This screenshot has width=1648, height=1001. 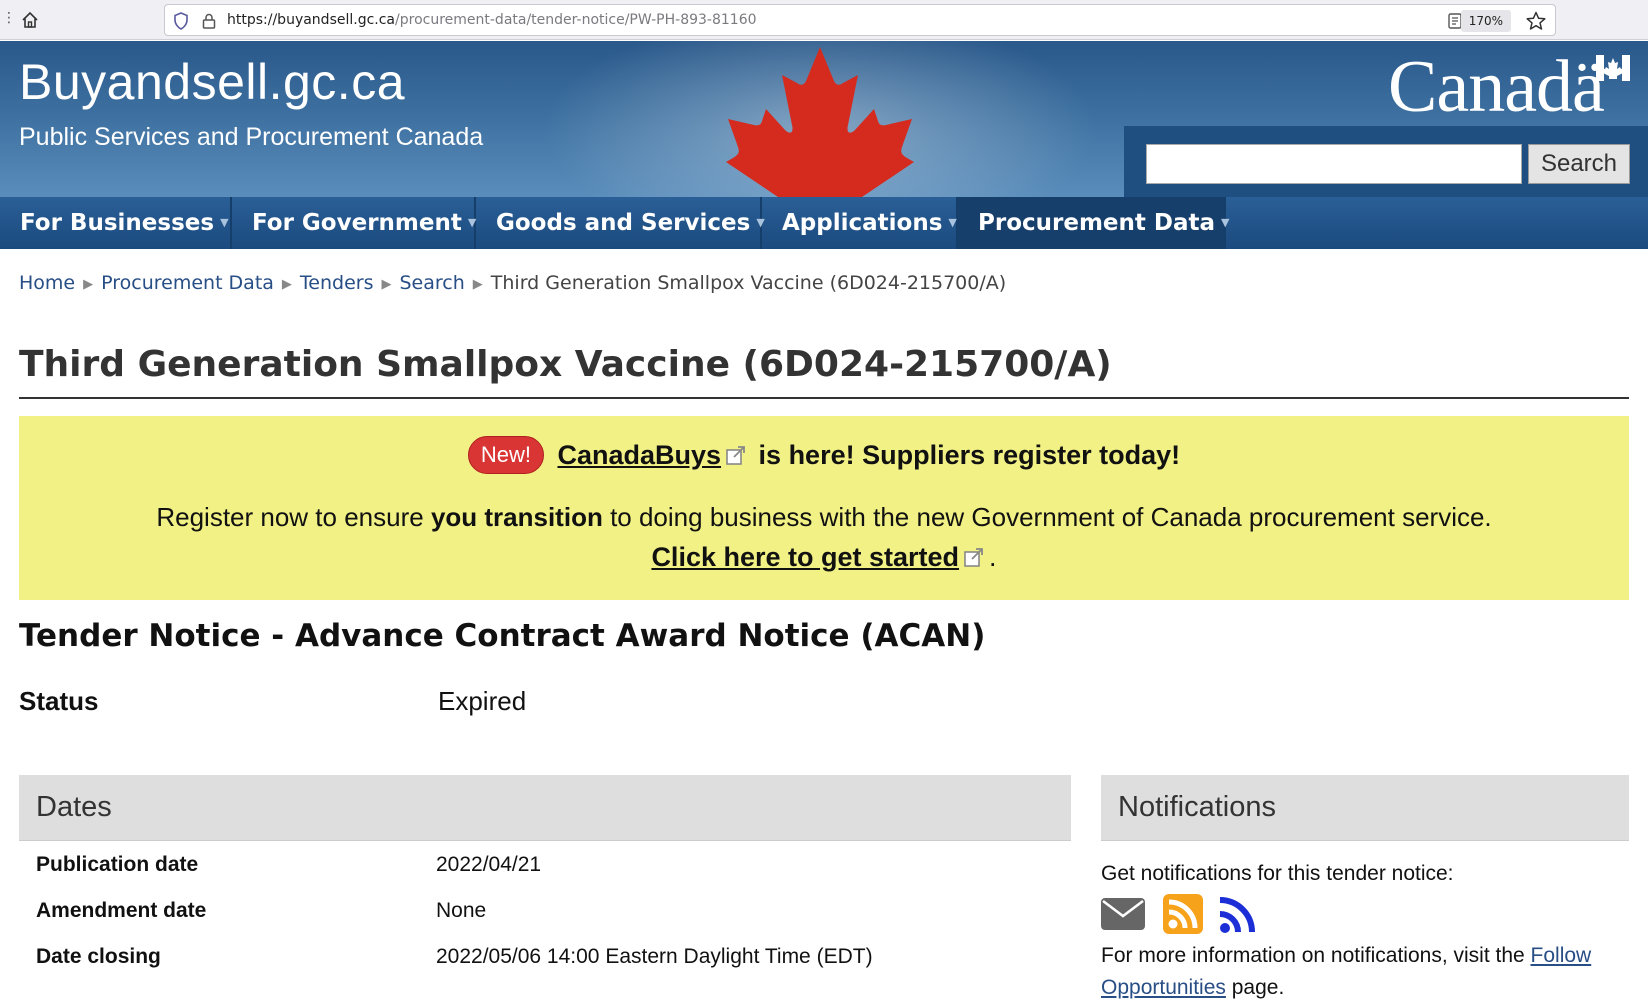 What do you see at coordinates (209, 21) in the screenshot?
I see `lock-icon` at bounding box center [209, 21].